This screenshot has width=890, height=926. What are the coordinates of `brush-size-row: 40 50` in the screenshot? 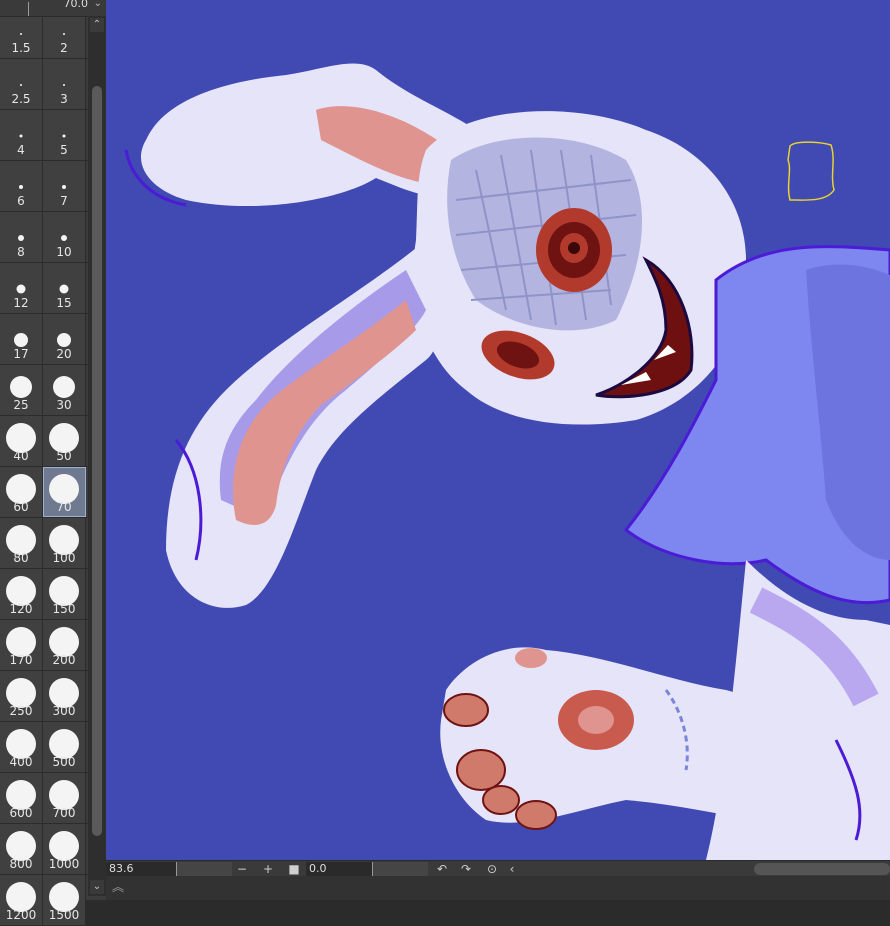 It's located at (44, 441).